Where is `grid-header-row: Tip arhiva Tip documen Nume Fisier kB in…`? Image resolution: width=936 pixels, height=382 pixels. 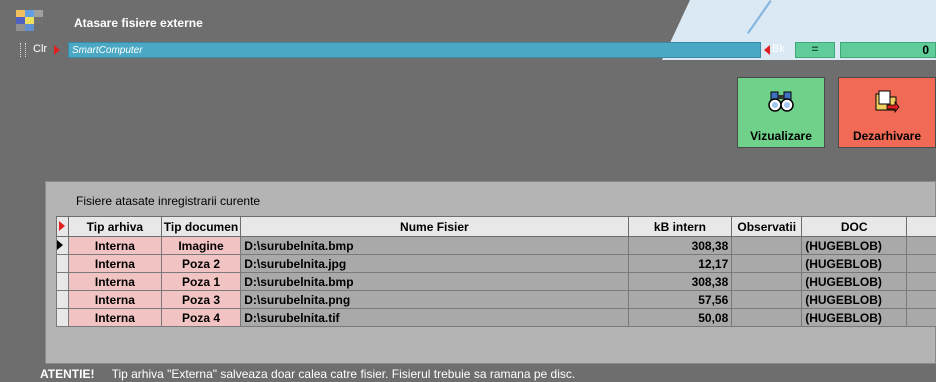 grid-header-row: Tip arhiva Tip documen Nume Fisier kB in… is located at coordinates (496, 226).